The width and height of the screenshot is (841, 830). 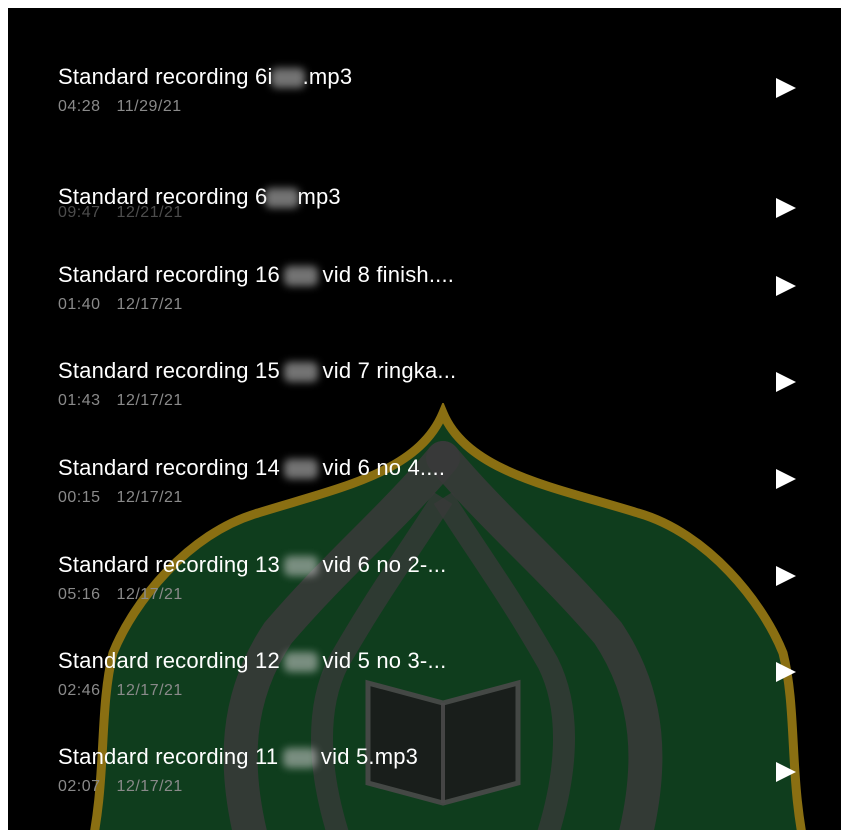 I want to click on recording-title-start: Standard recording 15, so click(x=169, y=370).